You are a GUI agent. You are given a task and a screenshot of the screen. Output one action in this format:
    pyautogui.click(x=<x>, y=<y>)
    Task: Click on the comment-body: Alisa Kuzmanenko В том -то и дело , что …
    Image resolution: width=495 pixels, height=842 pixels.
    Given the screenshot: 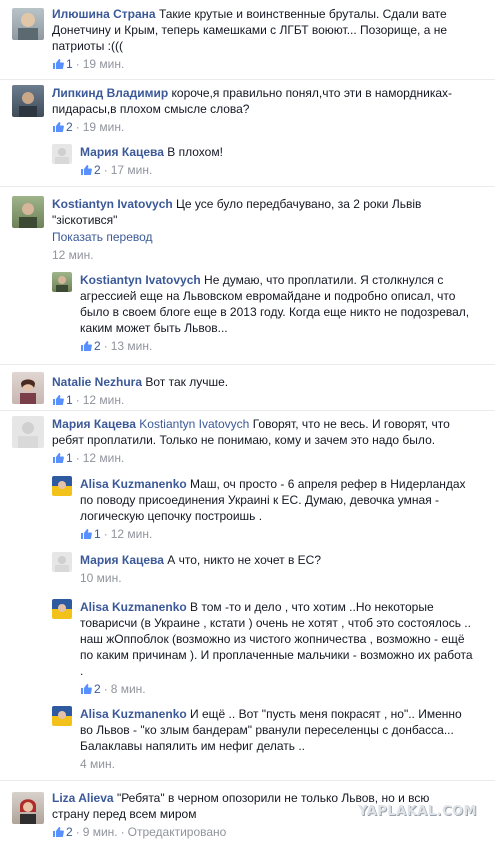 What is the action you would take?
    pyautogui.click(x=277, y=649)
    